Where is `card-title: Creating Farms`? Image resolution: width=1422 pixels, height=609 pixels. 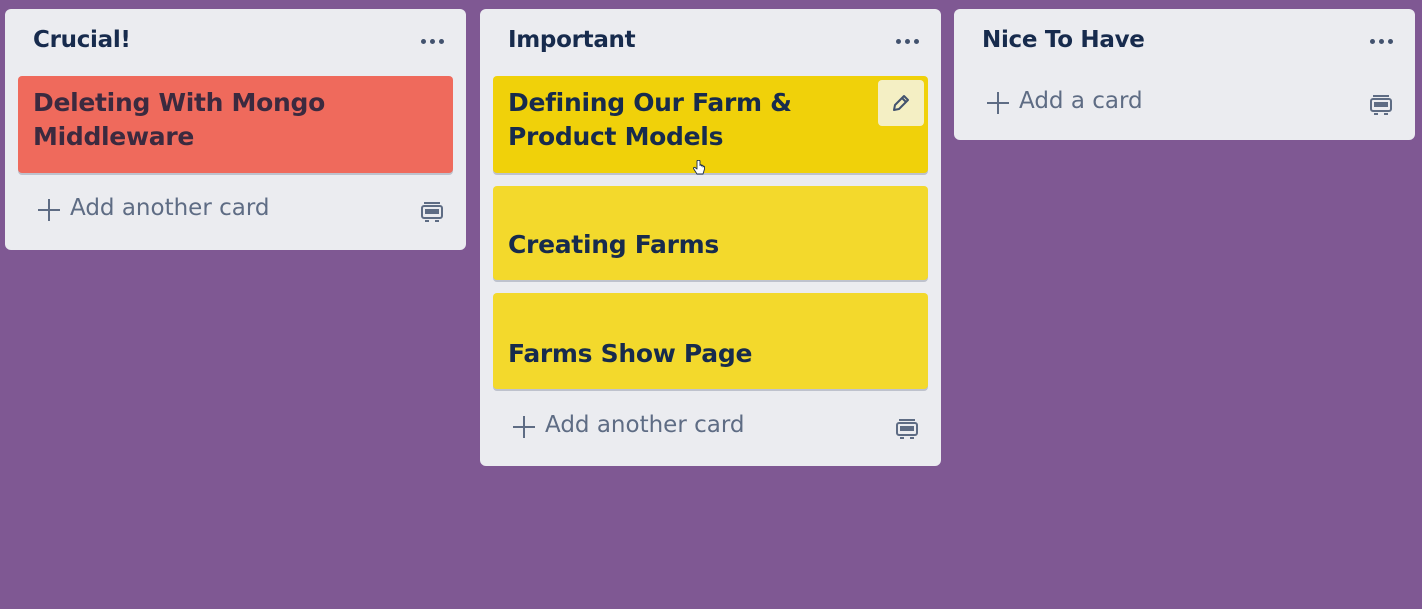
card-title: Creating Farms is located at coordinates (613, 244).